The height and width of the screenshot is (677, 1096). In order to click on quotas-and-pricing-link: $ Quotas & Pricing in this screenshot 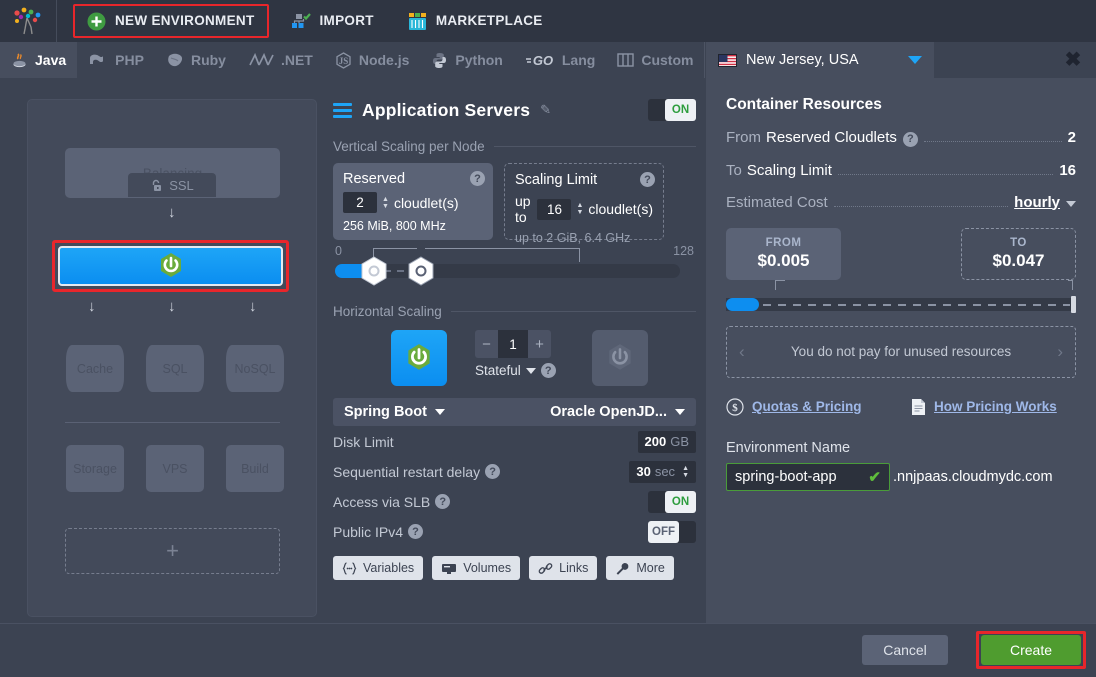, I will do `click(818, 406)`.